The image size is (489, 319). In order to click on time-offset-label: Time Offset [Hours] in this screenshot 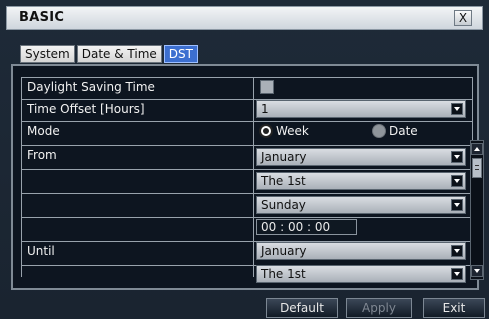, I will do `click(86, 109)`.